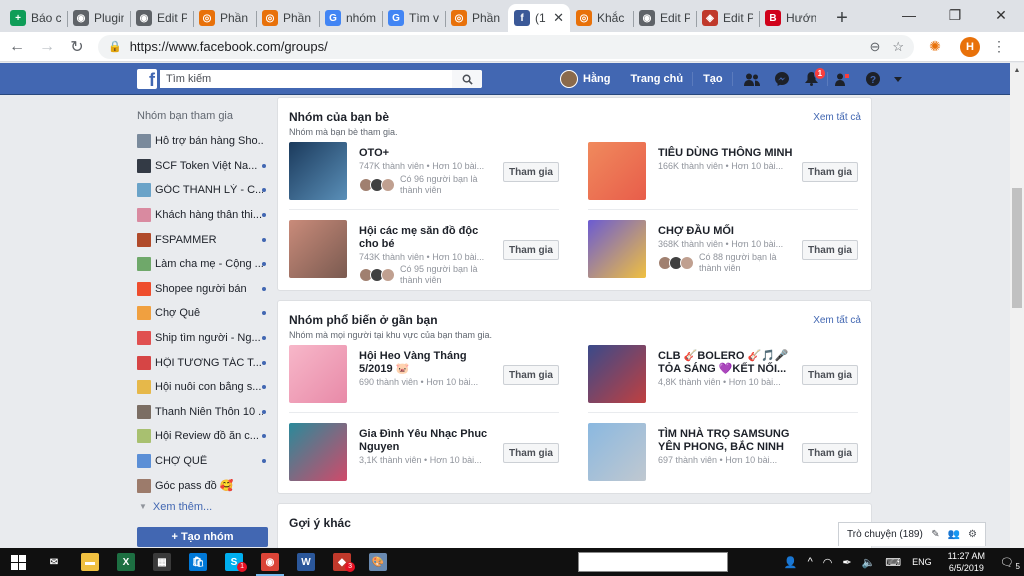 The image size is (1024, 576). I want to click on browser-tab: G Tìm v, so click(413, 18).